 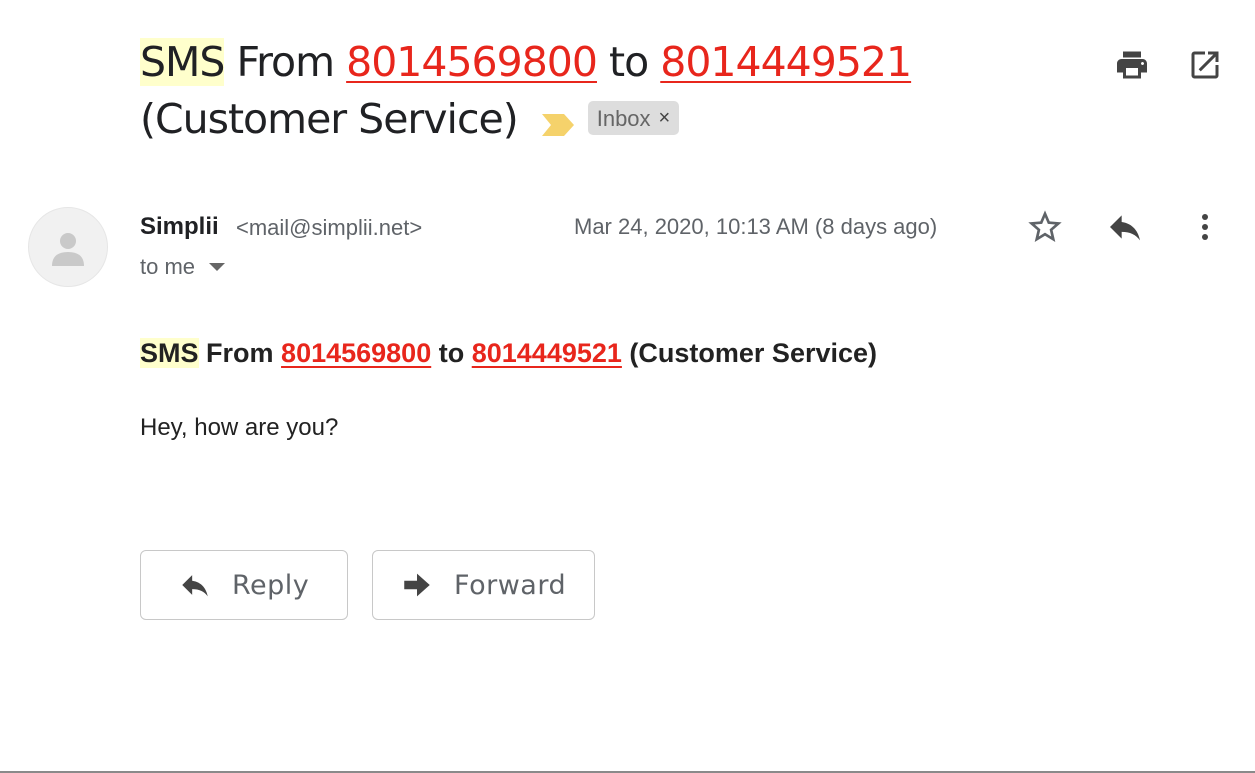 What do you see at coordinates (1205, 65) in the screenshot?
I see `open-in-new-window-icon` at bounding box center [1205, 65].